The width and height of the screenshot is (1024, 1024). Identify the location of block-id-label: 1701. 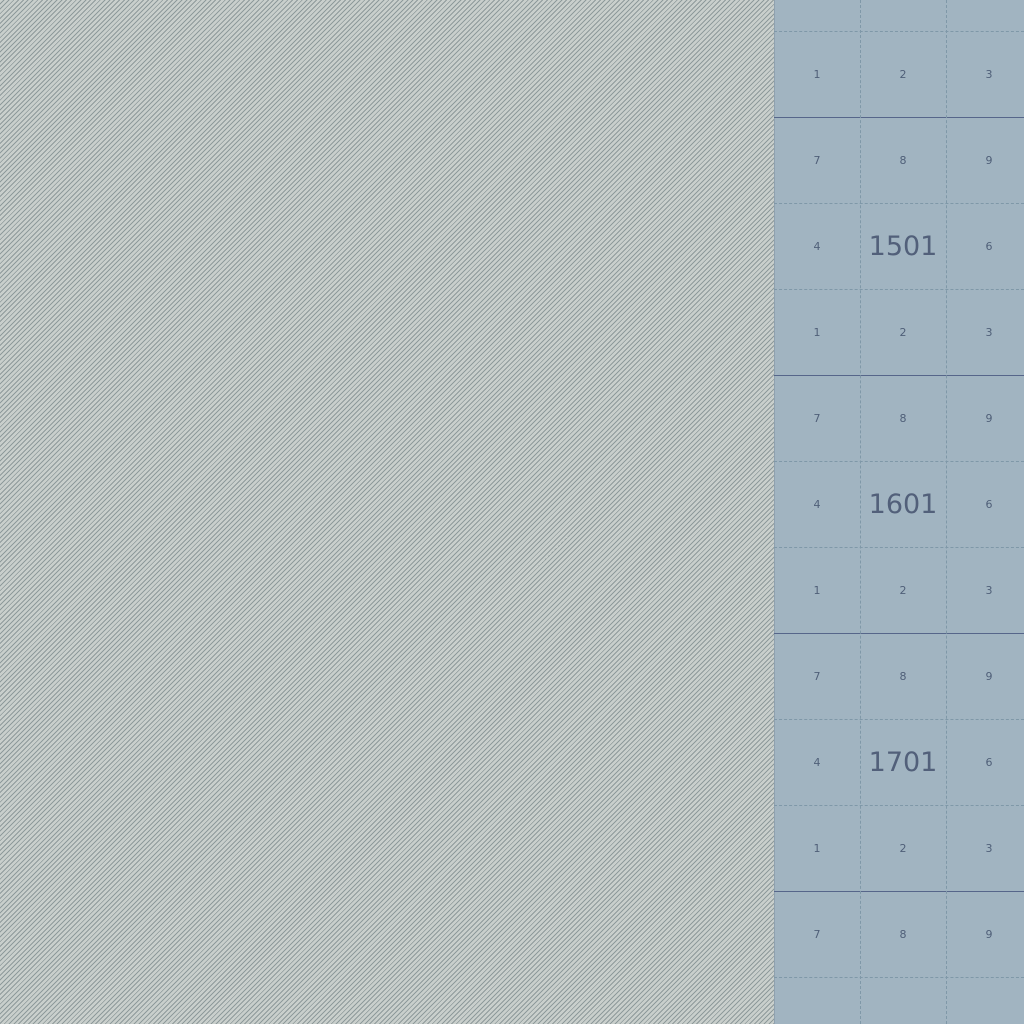
(903, 762).